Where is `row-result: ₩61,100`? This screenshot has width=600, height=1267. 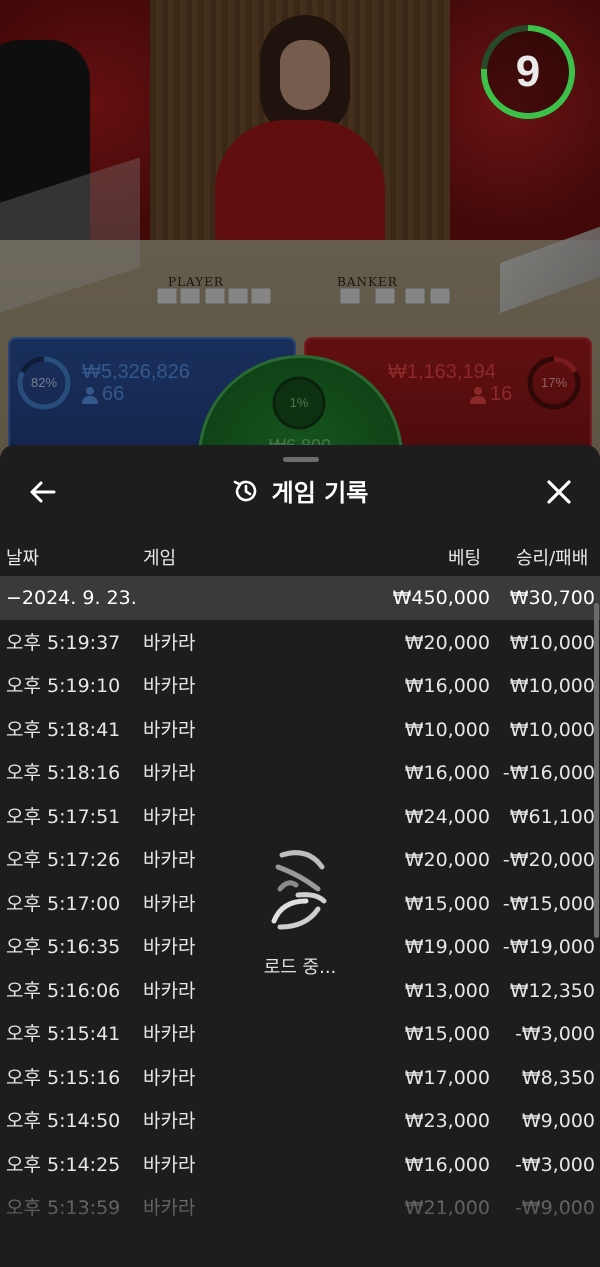 row-result: ₩61,100 is located at coordinates (552, 817).